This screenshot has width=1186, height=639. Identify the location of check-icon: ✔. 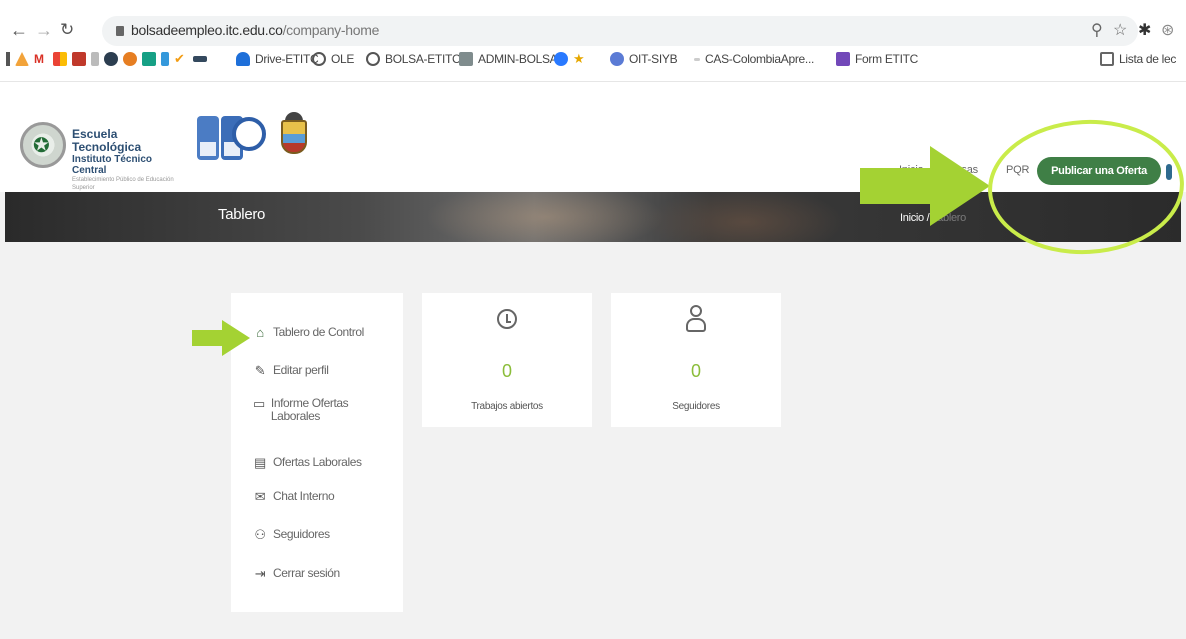
(179, 58).